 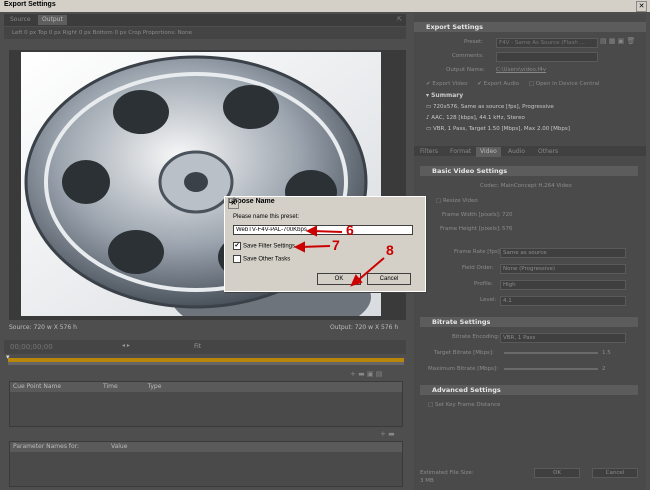 What do you see at coordinates (336, 245) in the screenshot?
I see `callout-7: 7` at bounding box center [336, 245].